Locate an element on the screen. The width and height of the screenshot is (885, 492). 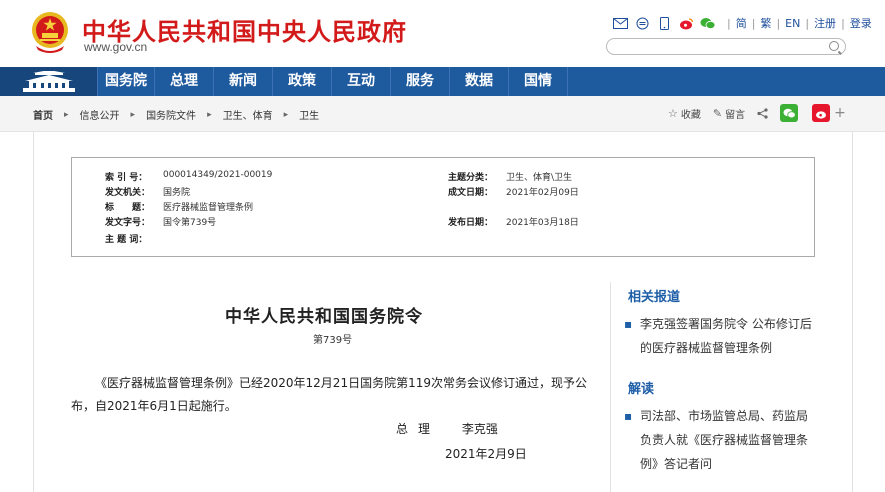
link-simplified: 简 is located at coordinates (741, 23).